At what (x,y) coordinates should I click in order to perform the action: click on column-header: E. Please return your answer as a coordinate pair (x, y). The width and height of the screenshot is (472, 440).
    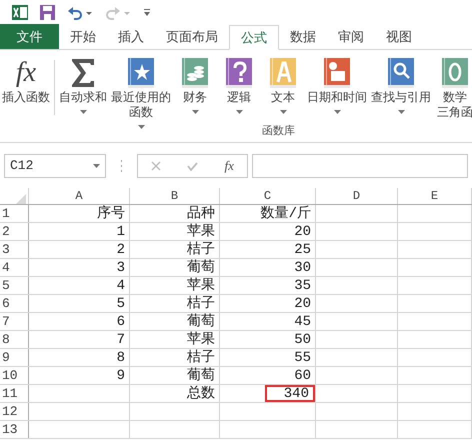
    Looking at the image, I should click on (435, 196).